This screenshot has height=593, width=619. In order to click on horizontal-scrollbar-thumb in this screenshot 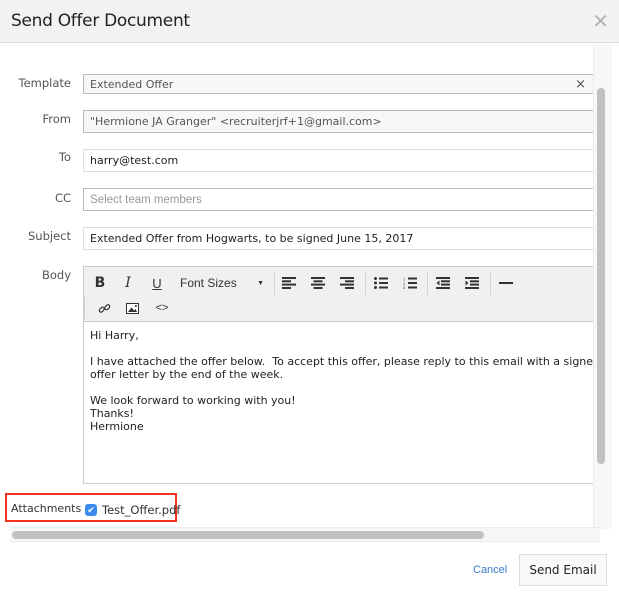, I will do `click(248, 535)`.